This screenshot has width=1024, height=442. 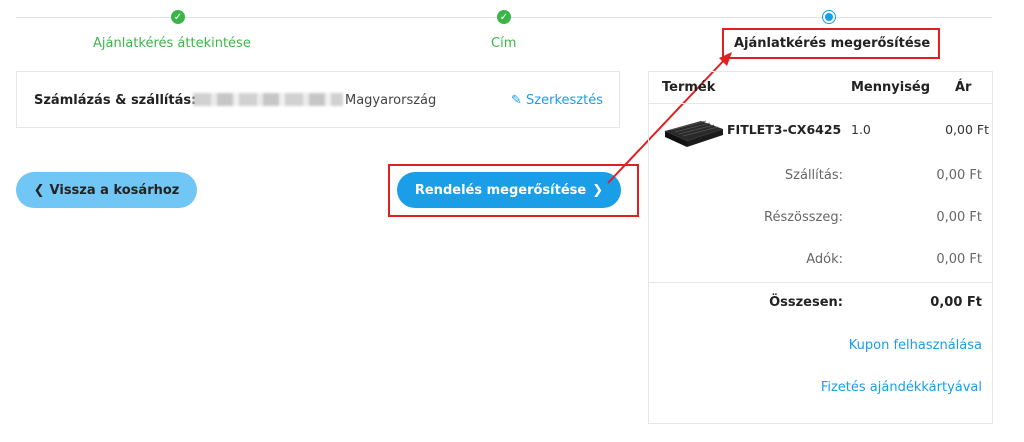 I want to click on total-divider, so click(x=820, y=282).